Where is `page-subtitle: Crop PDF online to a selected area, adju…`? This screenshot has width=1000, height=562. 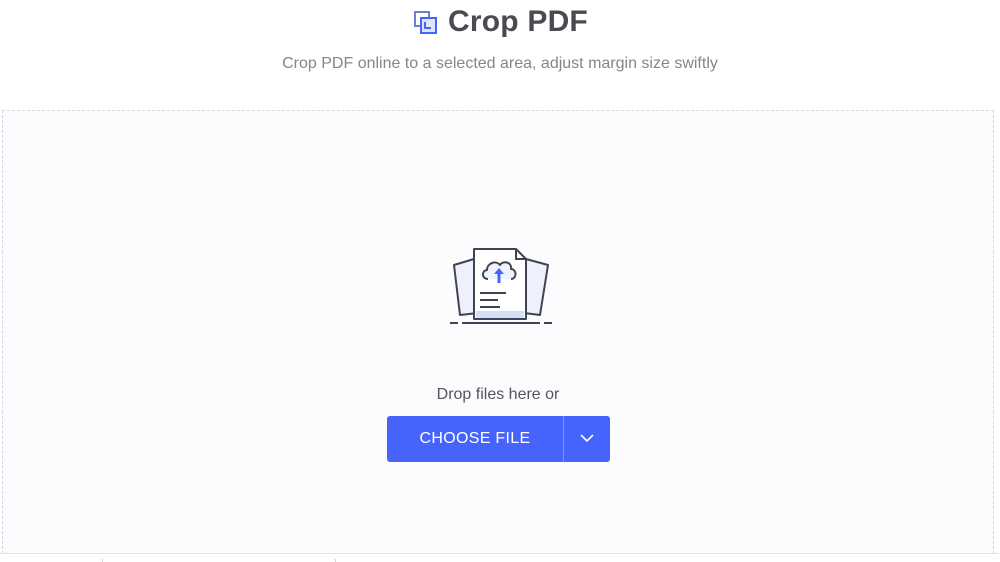
page-subtitle: Crop PDF online to a selected area, adju… is located at coordinates (500, 63).